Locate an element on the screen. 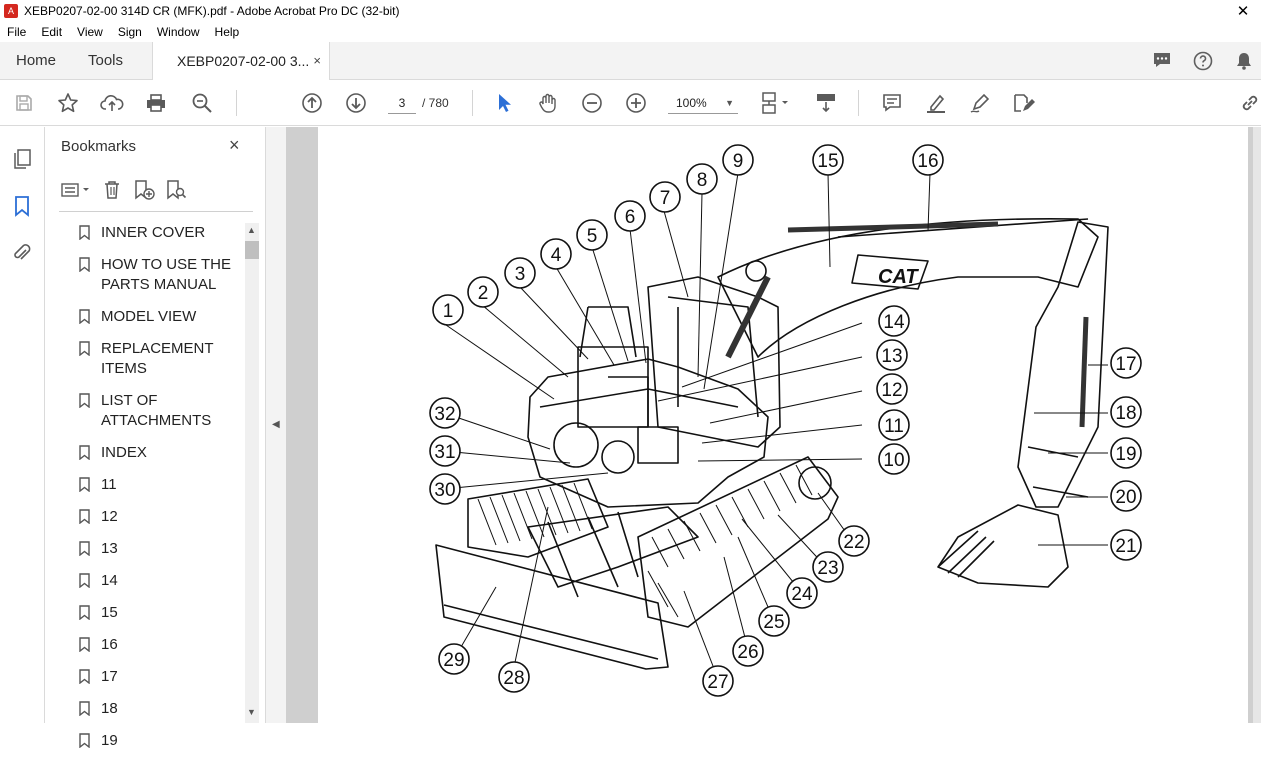 Image resolution: width=1261 pixels, height=763 pixels. callout-number: 27 is located at coordinates (717, 682).